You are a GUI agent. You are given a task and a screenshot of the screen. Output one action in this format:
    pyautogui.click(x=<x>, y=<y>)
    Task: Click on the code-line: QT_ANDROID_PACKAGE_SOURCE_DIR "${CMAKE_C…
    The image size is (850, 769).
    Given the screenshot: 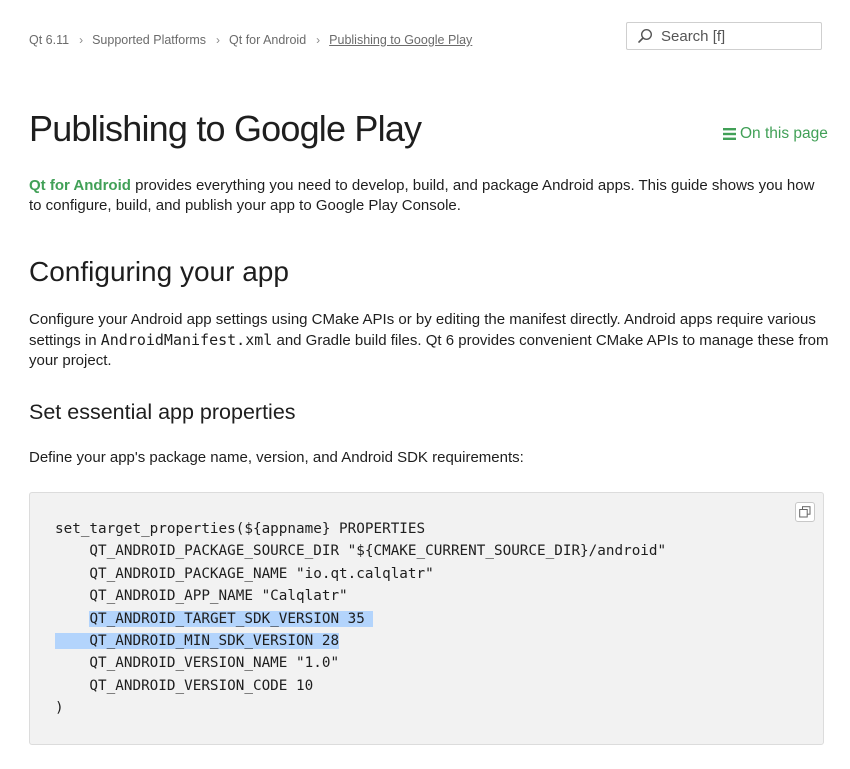 What is the action you would take?
    pyautogui.click(x=361, y=551)
    